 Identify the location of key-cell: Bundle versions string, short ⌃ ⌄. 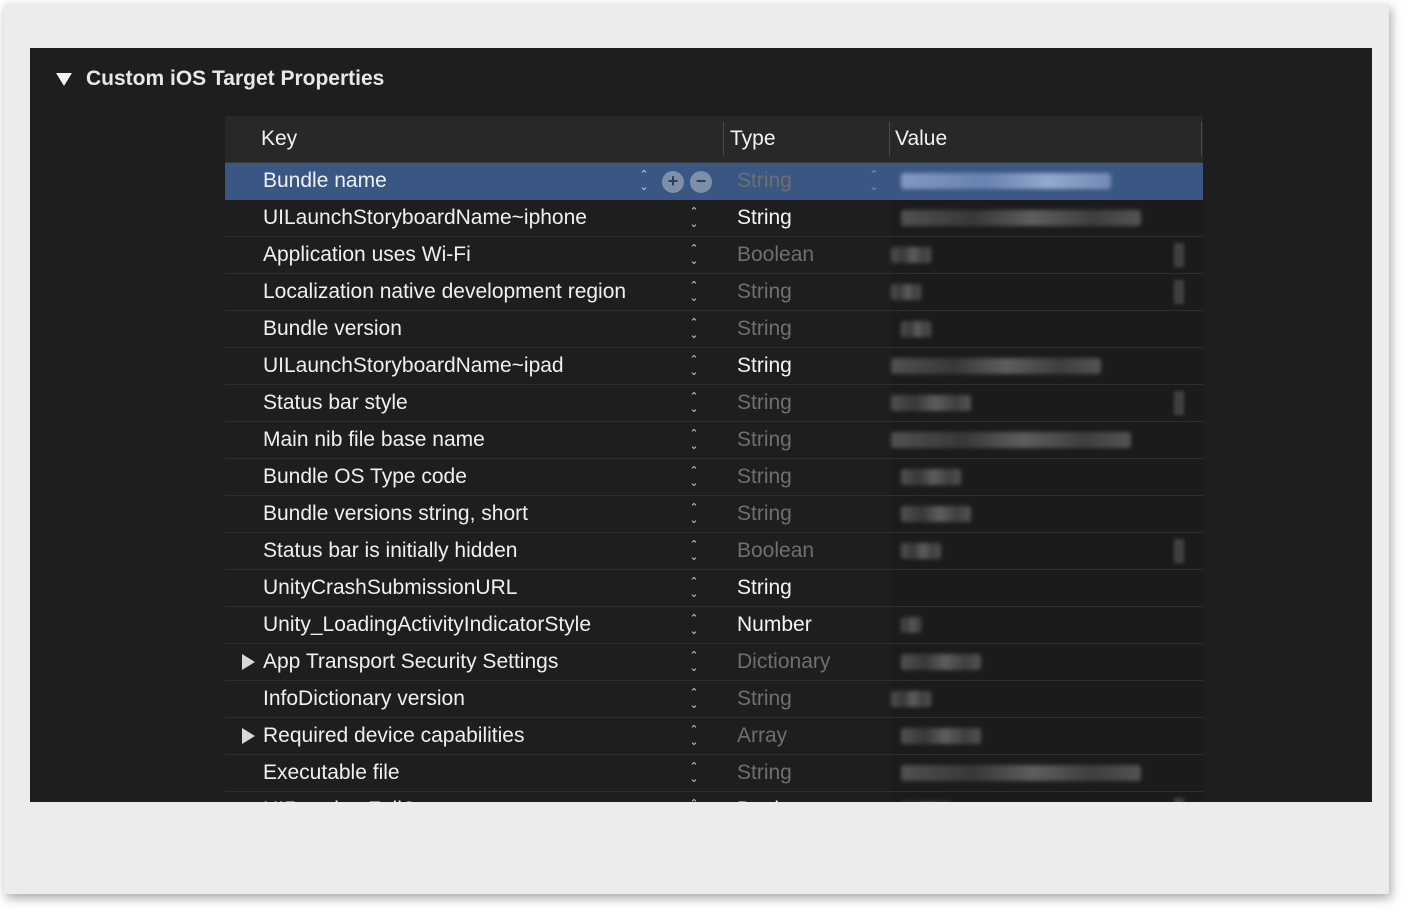
(475, 514).